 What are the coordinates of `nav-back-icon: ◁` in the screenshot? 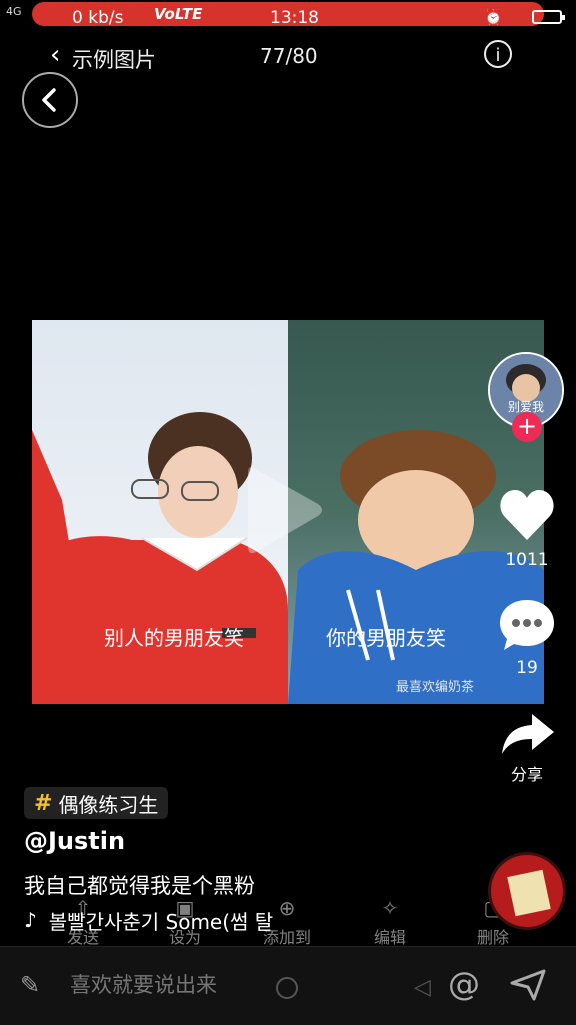 It's located at (422, 987).